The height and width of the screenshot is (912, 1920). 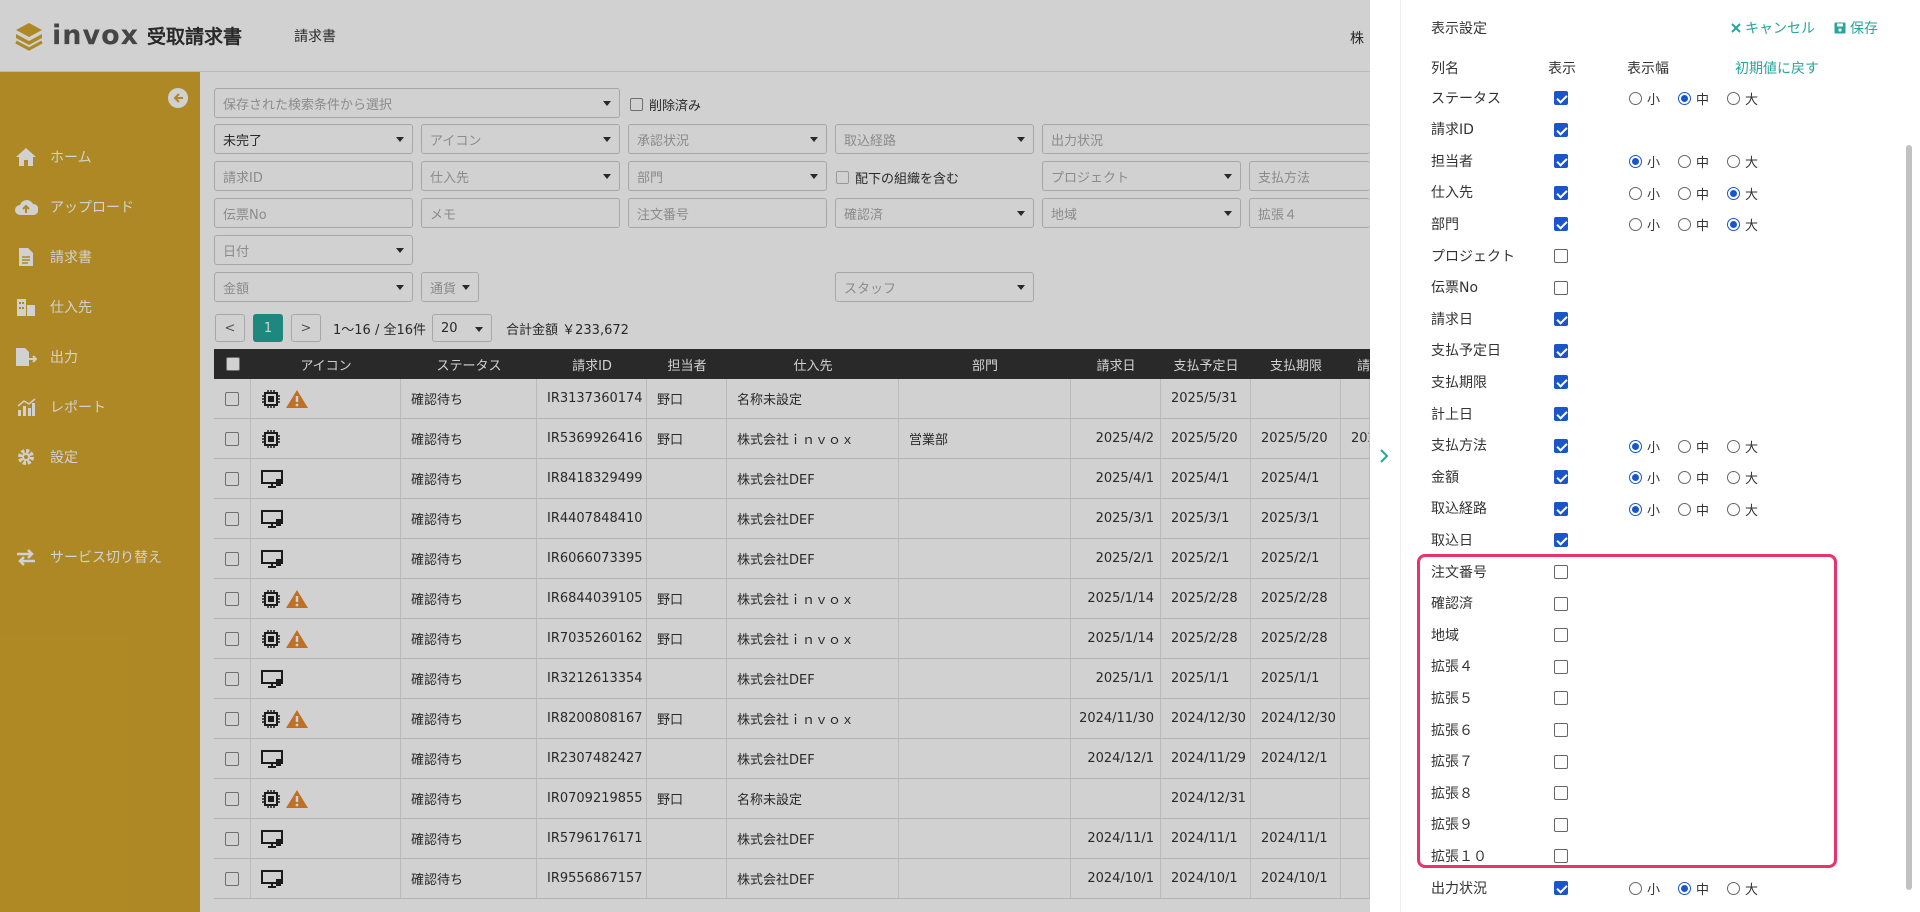 What do you see at coordinates (1641, 318) in the screenshot?
I see `column-setting-row: 請求日` at bounding box center [1641, 318].